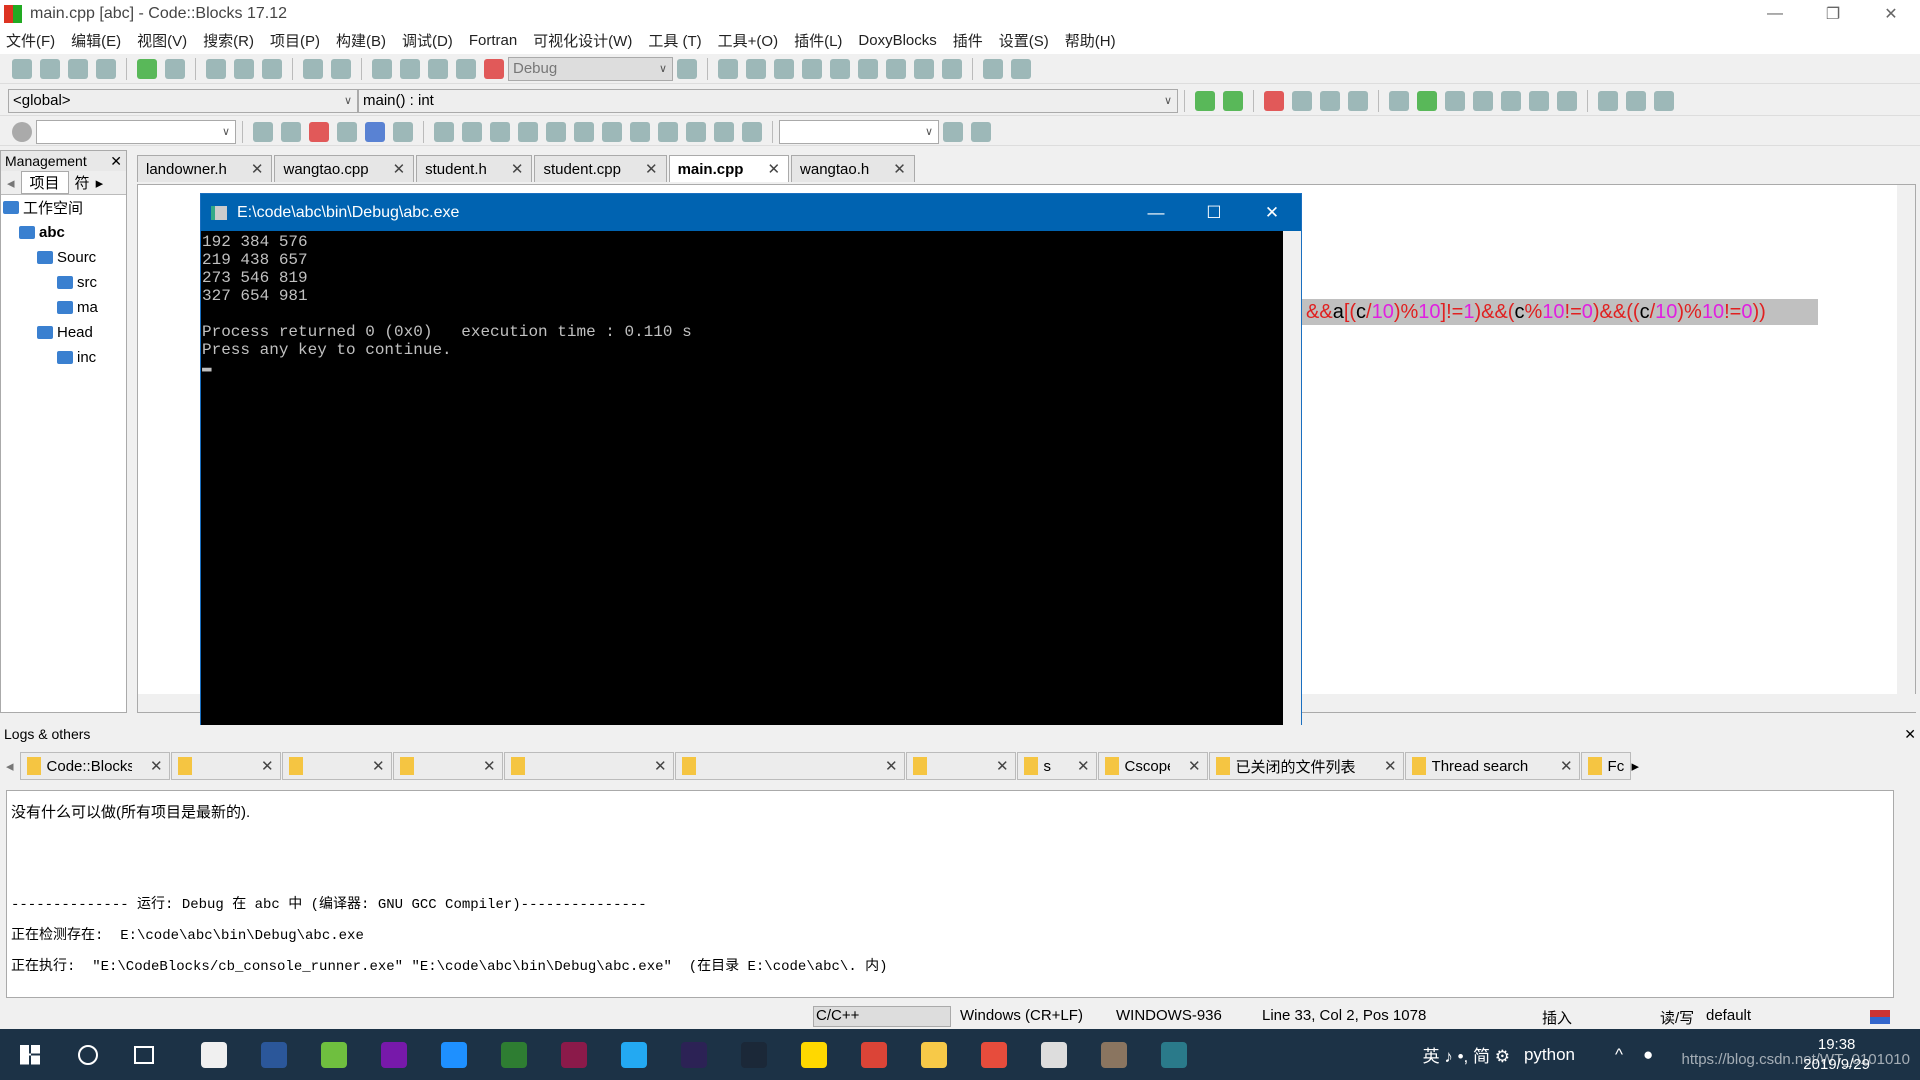 This screenshot has height=1080, width=1920. Describe the element at coordinates (96, 40) in the screenshot. I see `menu-item: 编辑(E)` at that location.